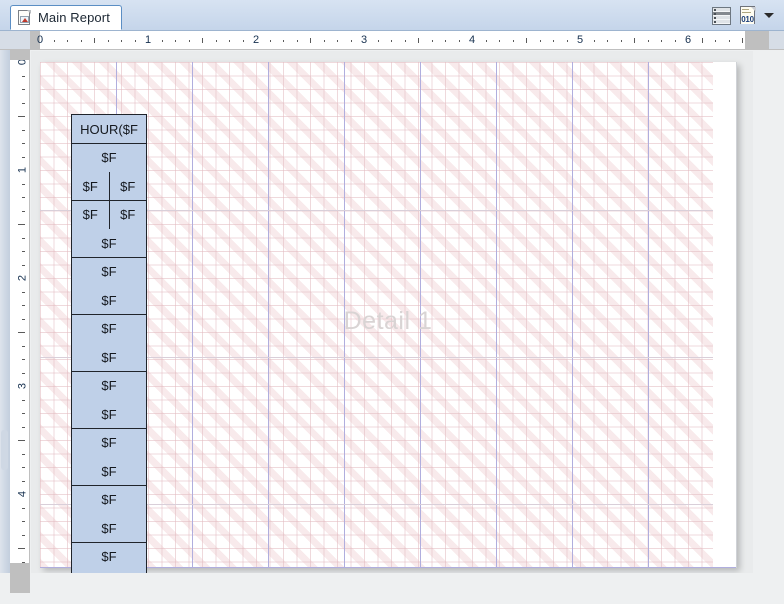 The width and height of the screenshot is (784, 604). What do you see at coordinates (721, 15) in the screenshot?
I see `field-list-button` at bounding box center [721, 15].